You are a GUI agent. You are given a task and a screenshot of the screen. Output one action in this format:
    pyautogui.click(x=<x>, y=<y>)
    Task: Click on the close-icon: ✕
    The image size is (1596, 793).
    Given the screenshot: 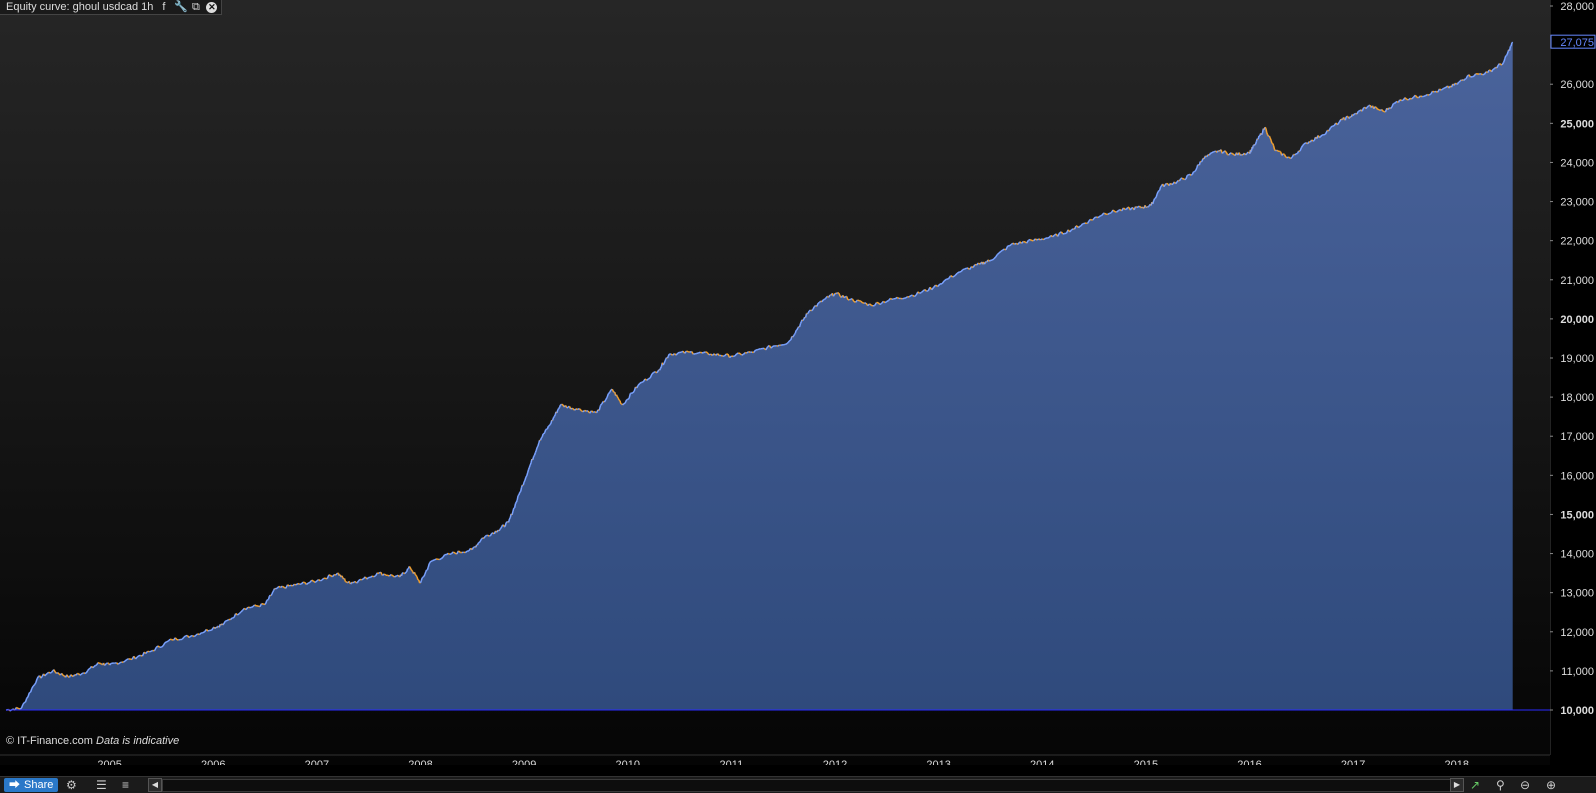 What is the action you would take?
    pyautogui.click(x=211, y=7)
    